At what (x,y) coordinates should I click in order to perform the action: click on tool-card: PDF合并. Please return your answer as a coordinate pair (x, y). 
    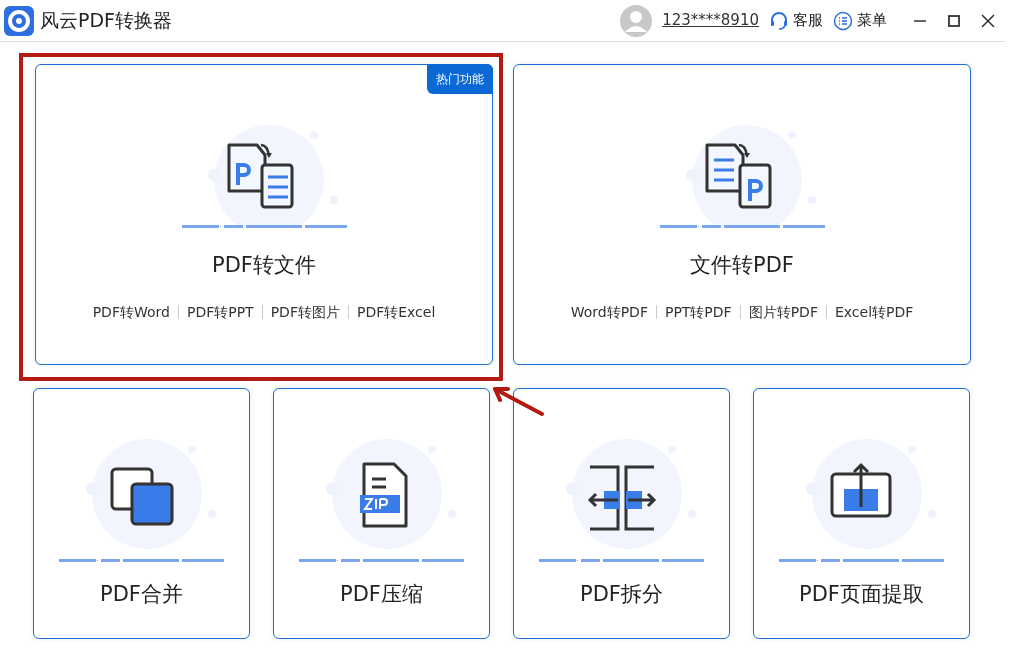
    Looking at the image, I should click on (141, 513).